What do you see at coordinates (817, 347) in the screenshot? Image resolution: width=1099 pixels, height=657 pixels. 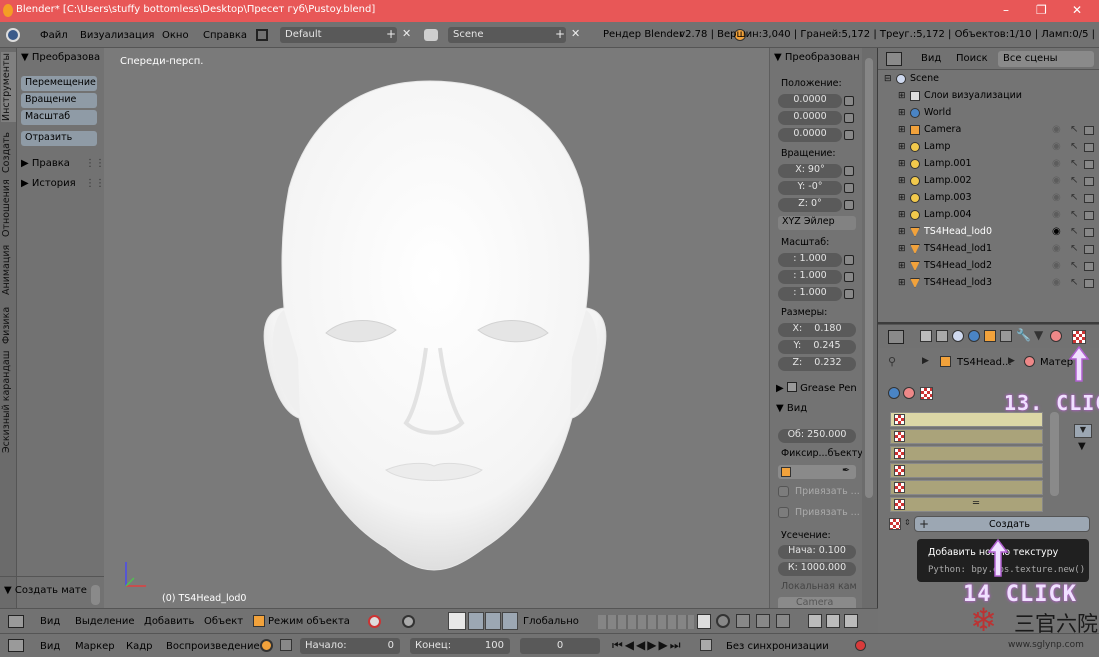 I see `dimension-y-field: Y: 0.245` at bounding box center [817, 347].